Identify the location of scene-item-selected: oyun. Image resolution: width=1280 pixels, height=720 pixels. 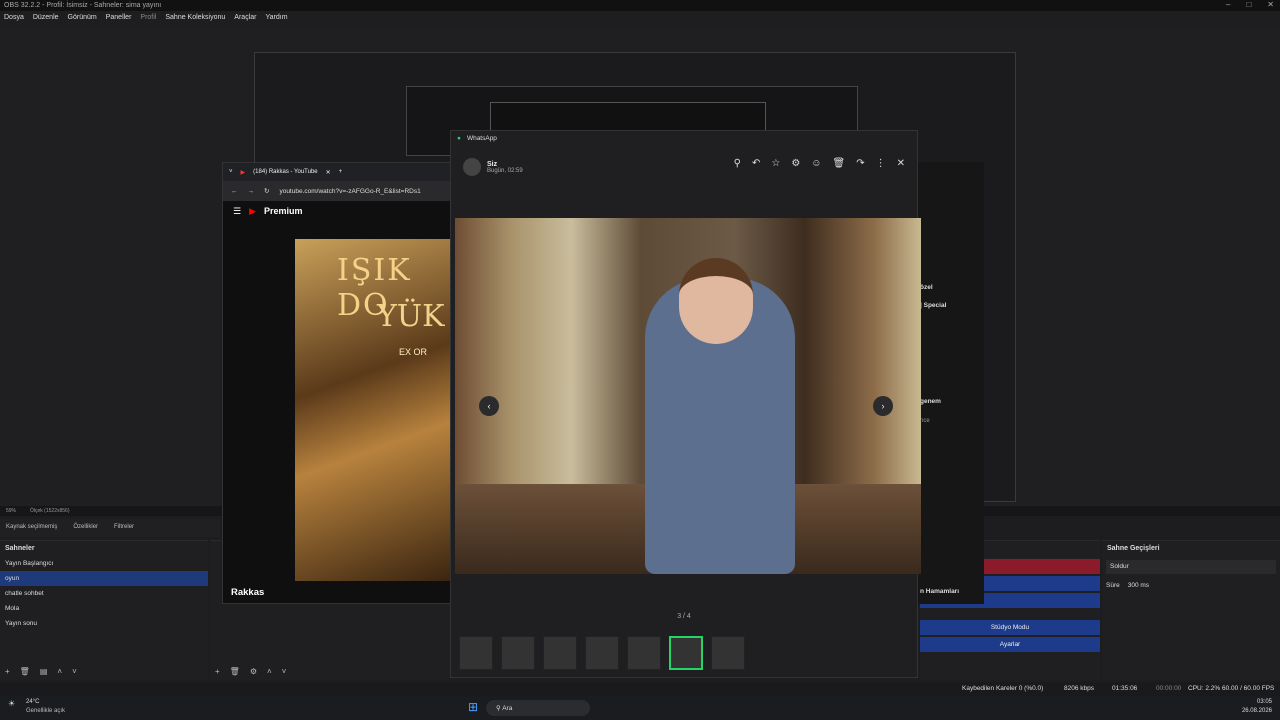
(104, 578).